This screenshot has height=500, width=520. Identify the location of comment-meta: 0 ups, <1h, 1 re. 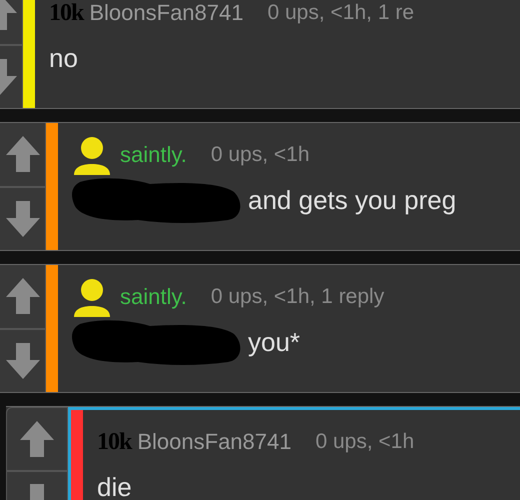
(340, 13).